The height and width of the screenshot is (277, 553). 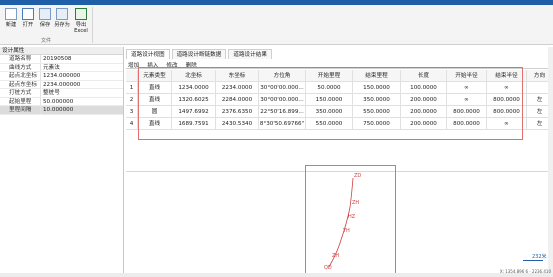 What do you see at coordinates (550, 160) in the screenshot?
I see `vertical-scrollbar` at bounding box center [550, 160].